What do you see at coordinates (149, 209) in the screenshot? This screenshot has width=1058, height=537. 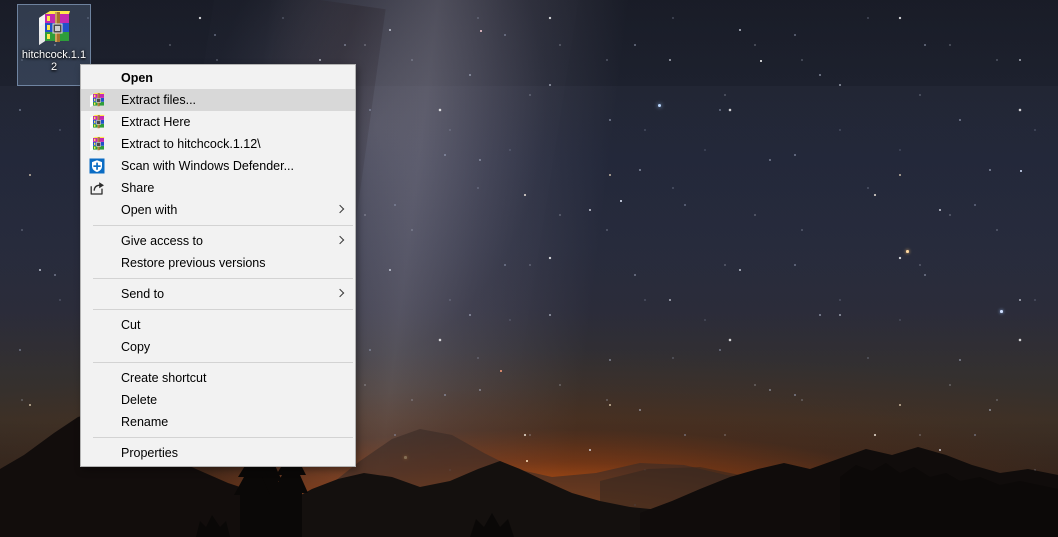 I see `menu-item-label: Open with` at bounding box center [149, 209].